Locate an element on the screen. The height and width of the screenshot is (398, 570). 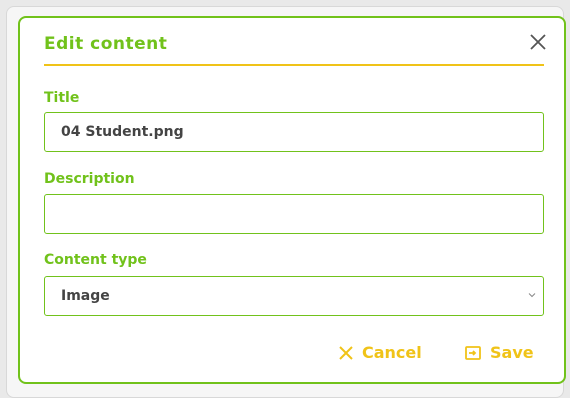
title-input is located at coordinates (294, 132).